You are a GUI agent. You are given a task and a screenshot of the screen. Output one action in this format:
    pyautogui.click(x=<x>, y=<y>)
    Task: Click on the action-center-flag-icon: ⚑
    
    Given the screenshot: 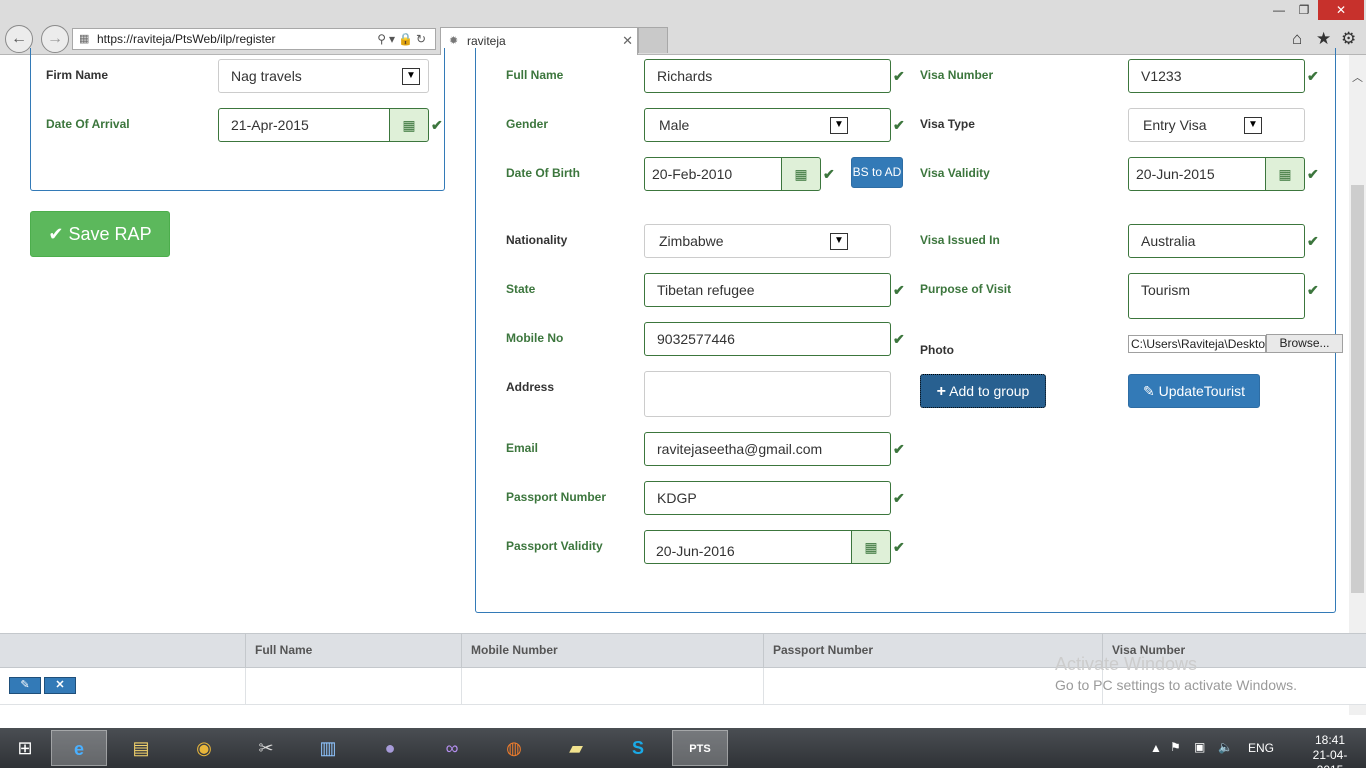 What is the action you would take?
    pyautogui.click(x=1175, y=747)
    